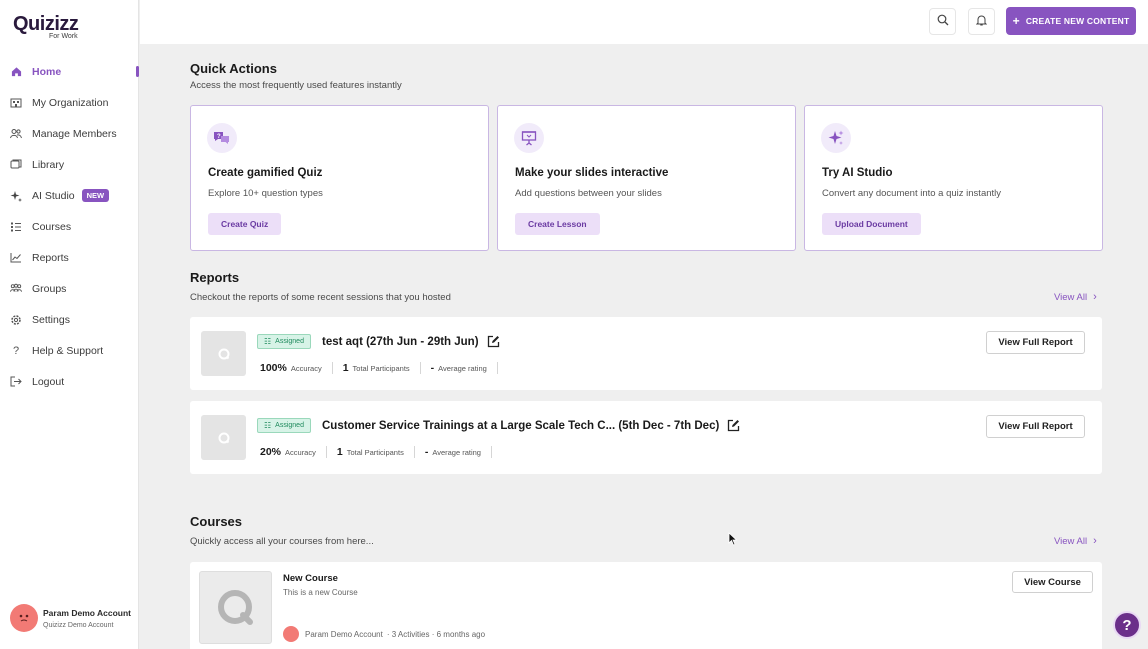 This screenshot has width=1148, height=649. What do you see at coordinates (592, 173) in the screenshot?
I see `quick-action-title: Make your slides interactive` at bounding box center [592, 173].